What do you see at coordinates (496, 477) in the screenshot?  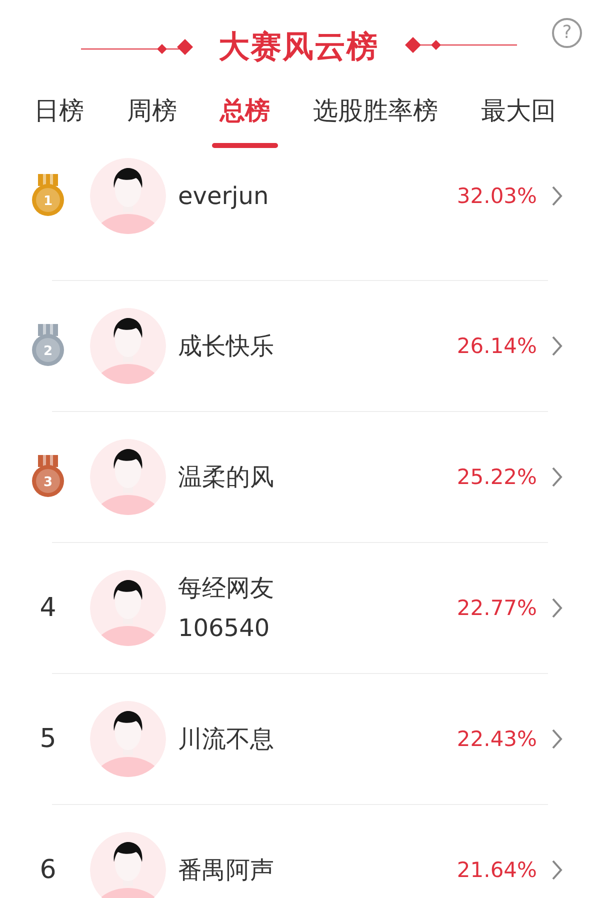 I see `return-rate: 25.22%` at bounding box center [496, 477].